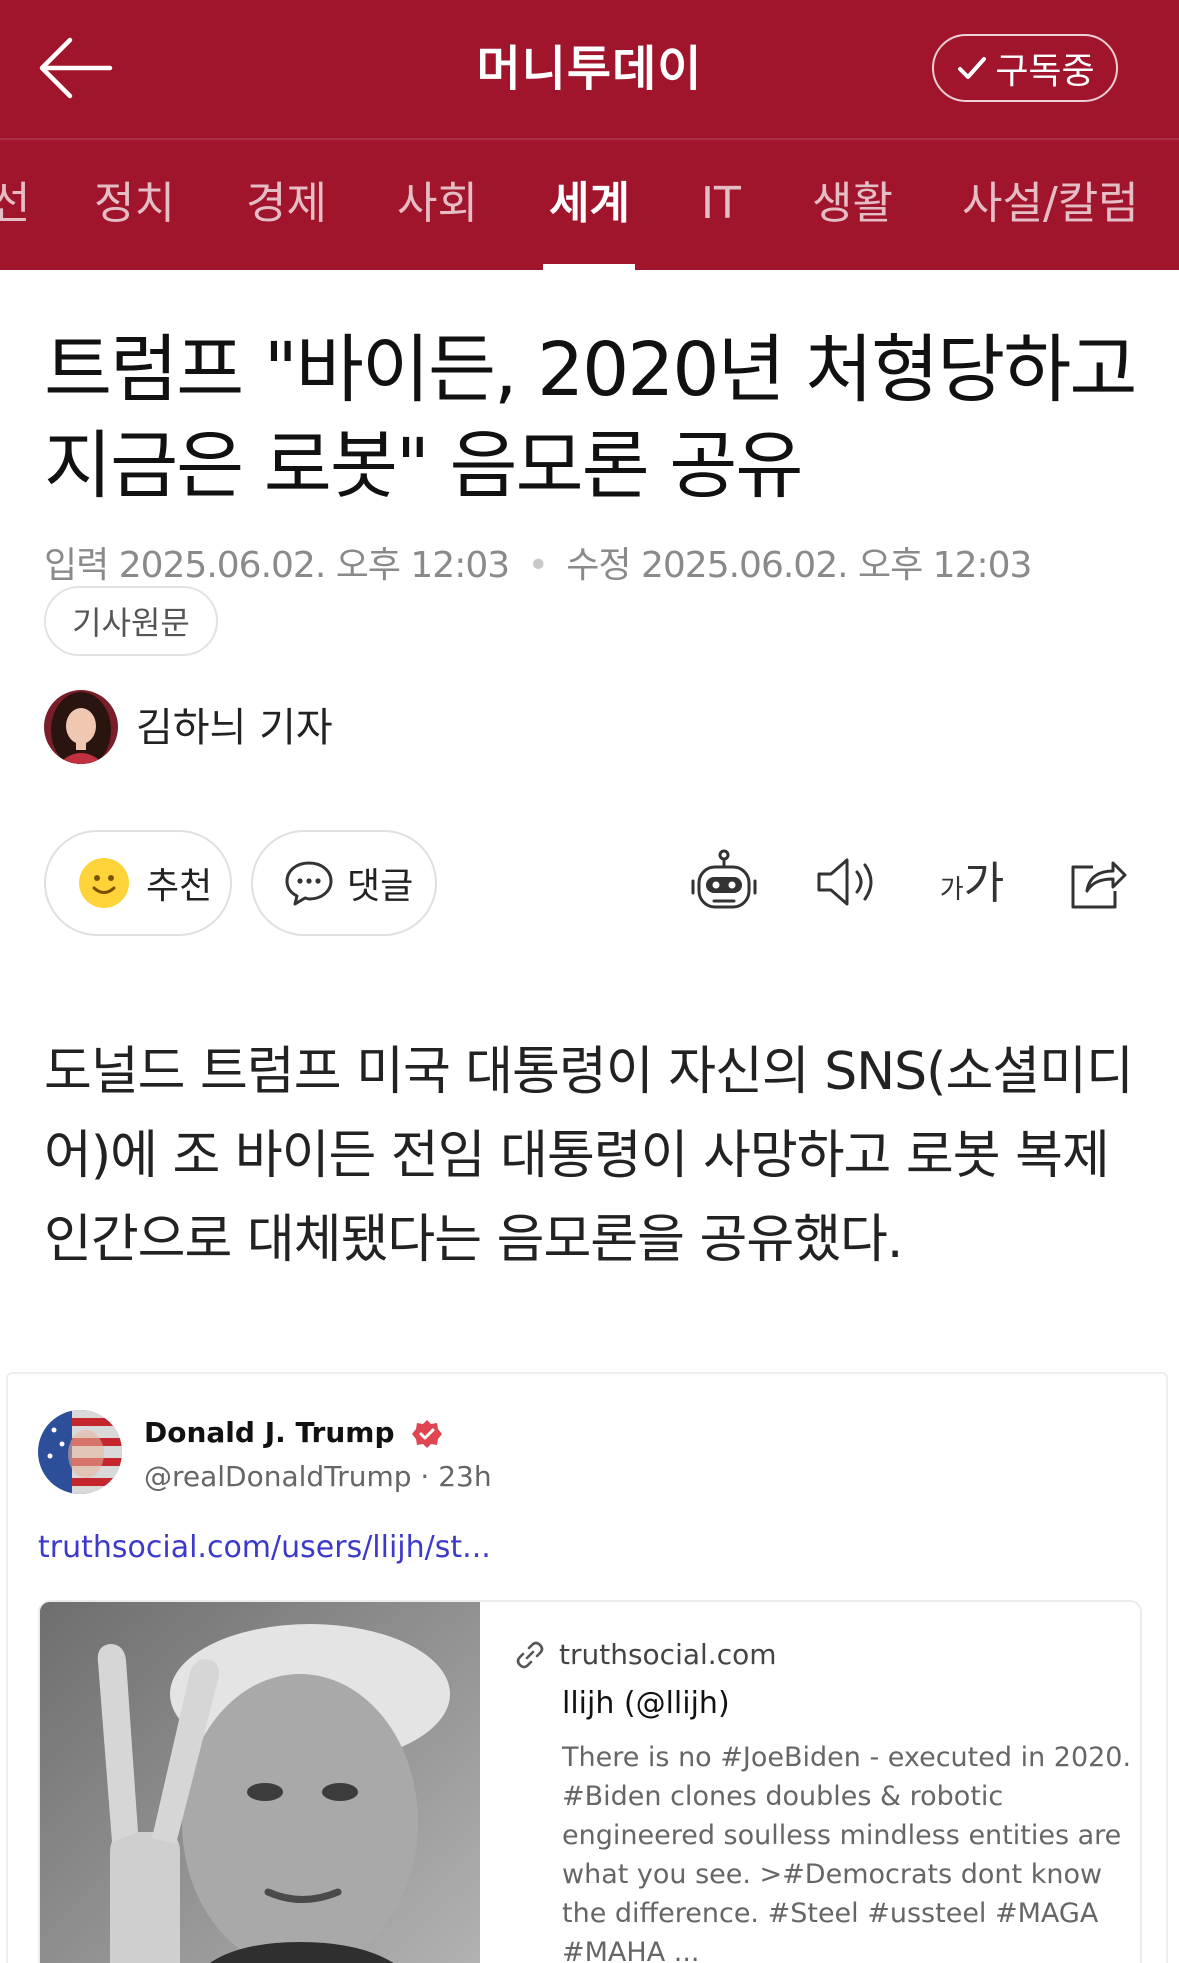 This screenshot has width=1179, height=1963. What do you see at coordinates (724, 879) in the screenshot?
I see `robot-summary-icon` at bounding box center [724, 879].